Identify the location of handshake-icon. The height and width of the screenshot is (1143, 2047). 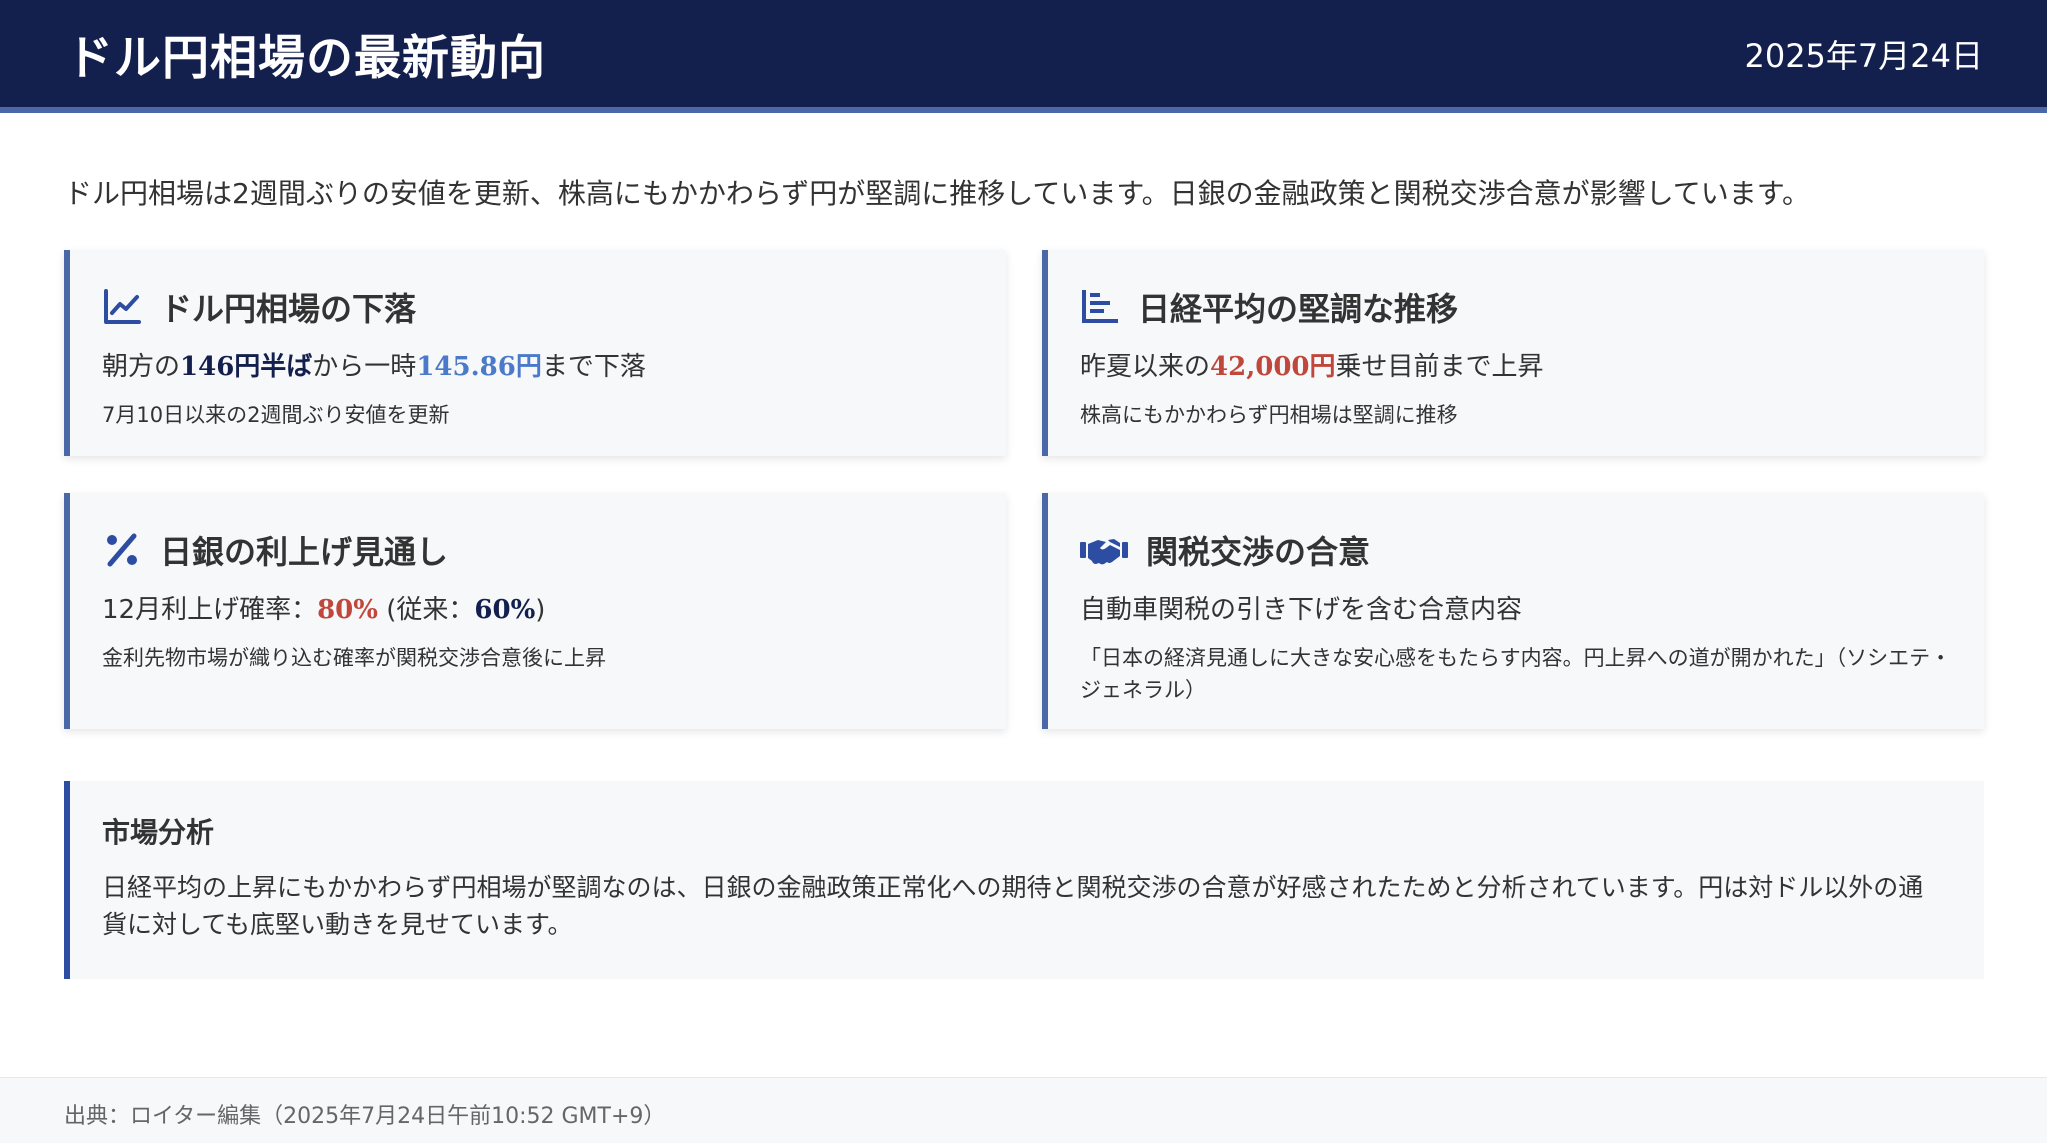
(1104, 550).